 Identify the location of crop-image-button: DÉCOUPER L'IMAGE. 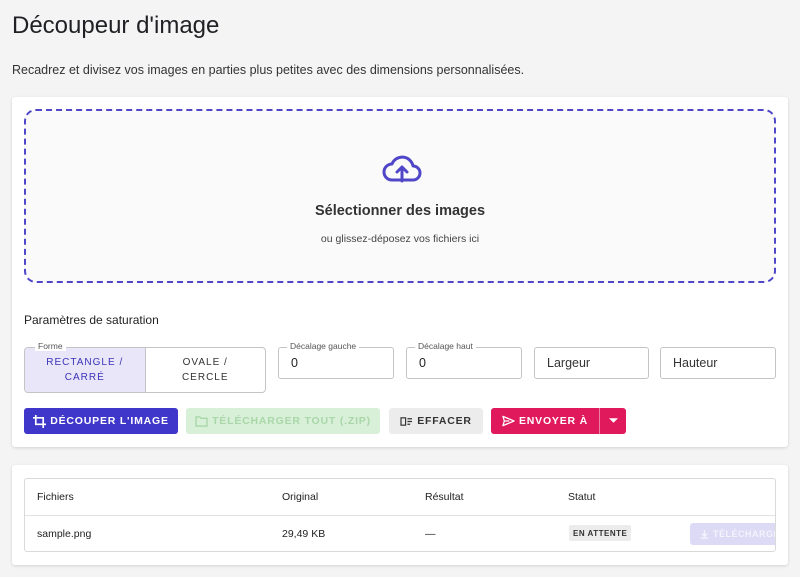
(101, 421).